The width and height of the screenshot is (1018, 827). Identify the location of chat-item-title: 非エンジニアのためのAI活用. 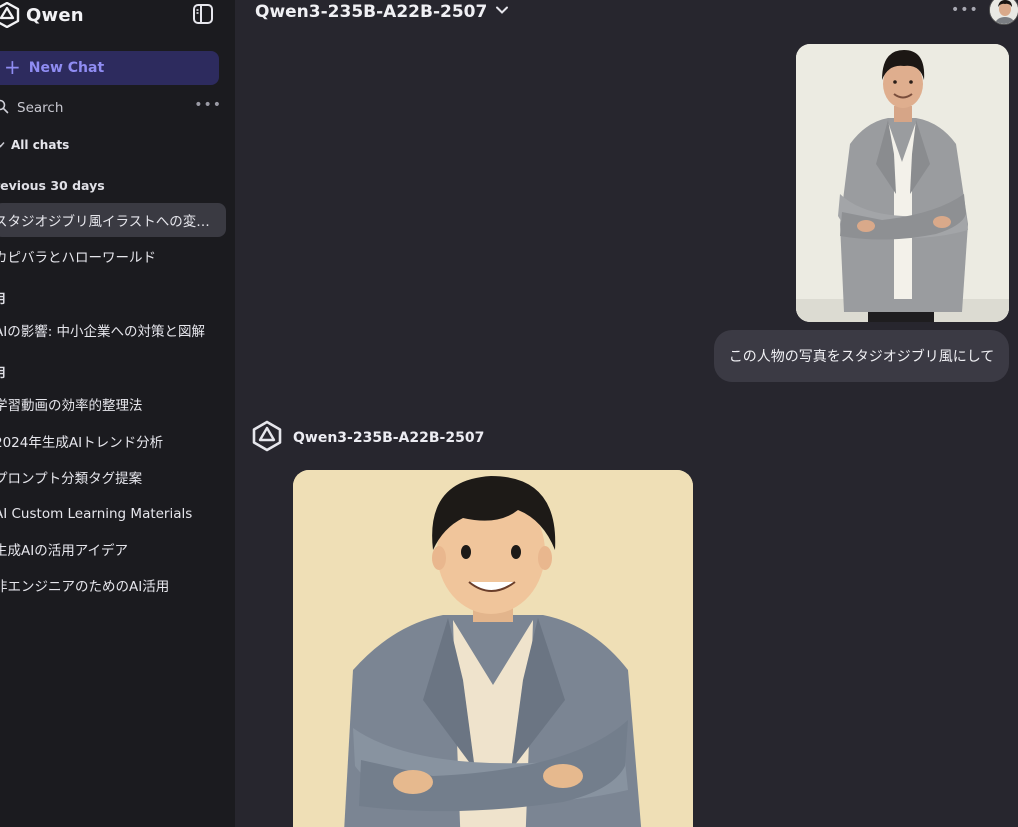
(85, 587).